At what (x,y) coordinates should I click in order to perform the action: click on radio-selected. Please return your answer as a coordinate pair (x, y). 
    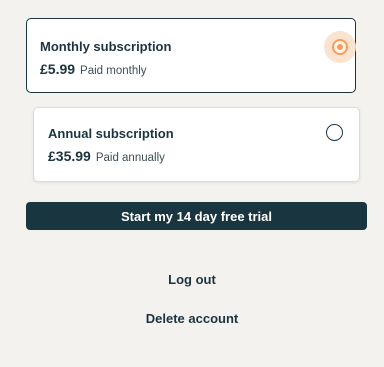
    Looking at the image, I should click on (340, 47).